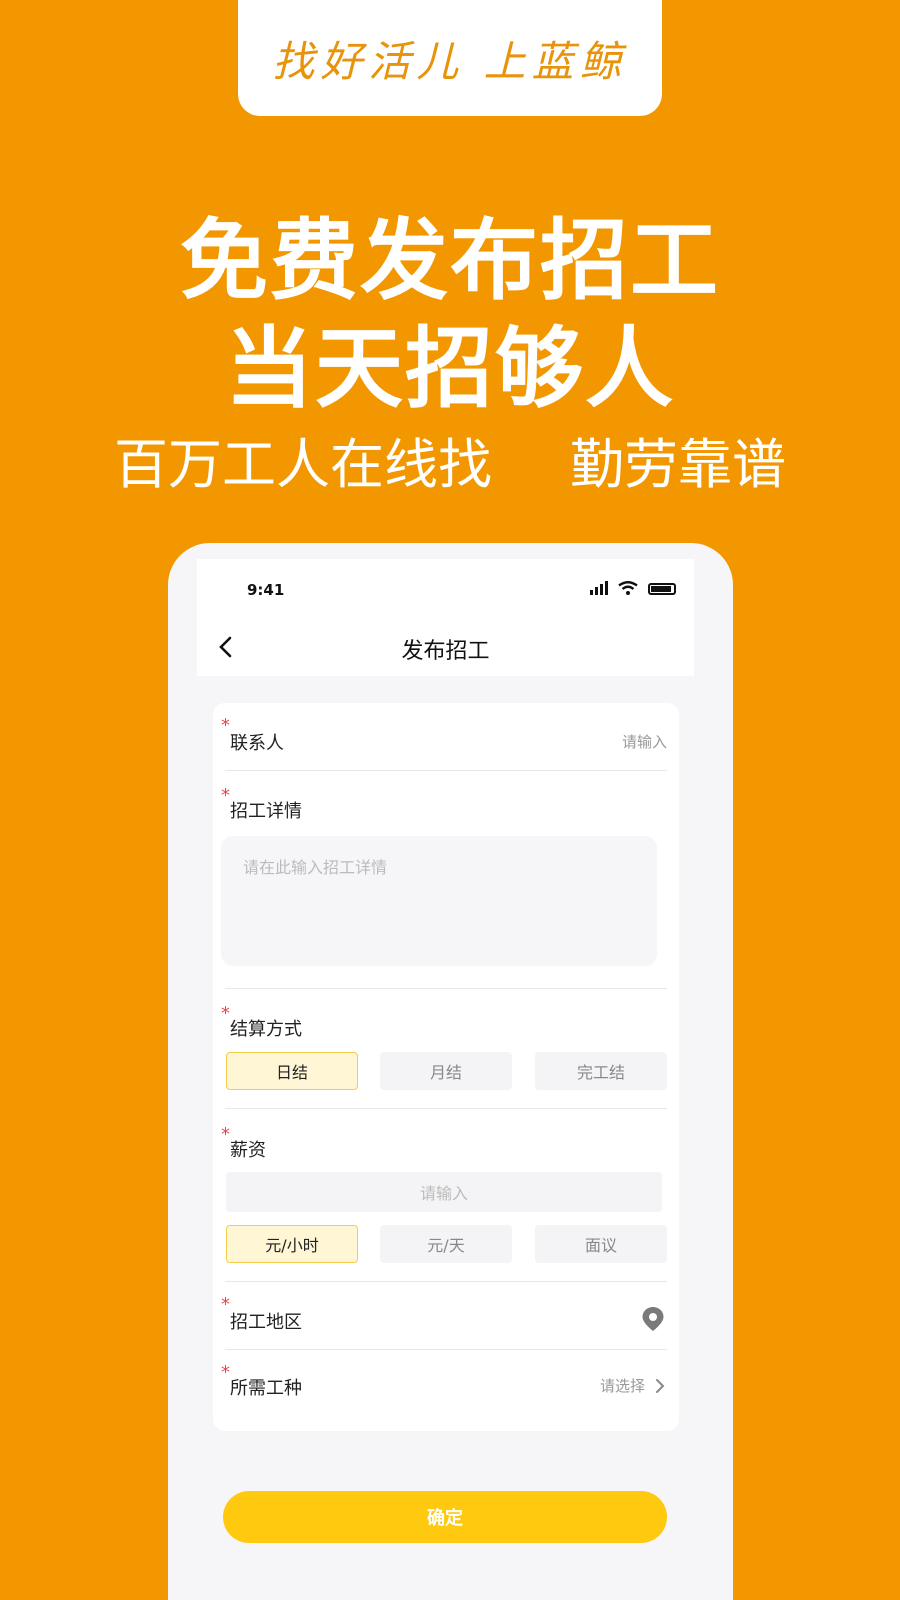 The width and height of the screenshot is (900, 1600). What do you see at coordinates (450, 61) in the screenshot?
I see `slogan-text: 找好活儿 上蓝鲸` at bounding box center [450, 61].